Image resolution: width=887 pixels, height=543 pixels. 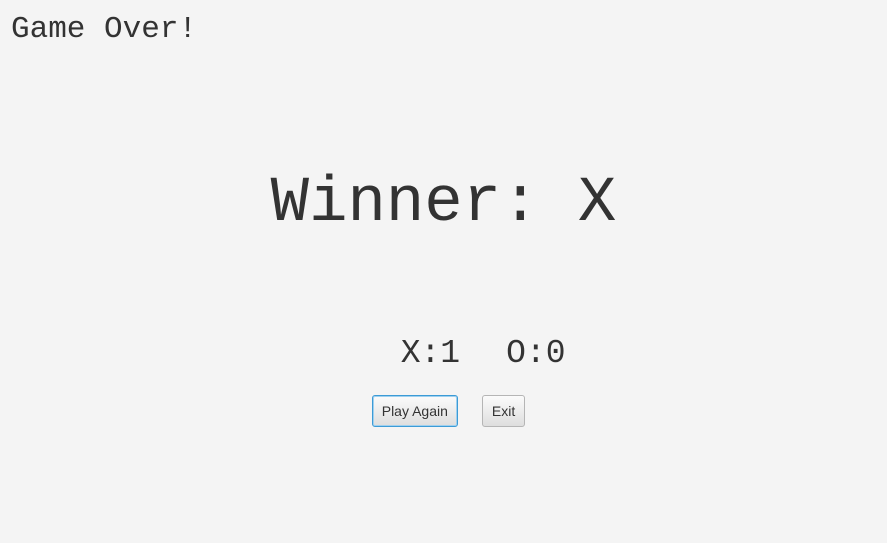 What do you see at coordinates (536, 353) in the screenshot?
I see `score-o: O:0` at bounding box center [536, 353].